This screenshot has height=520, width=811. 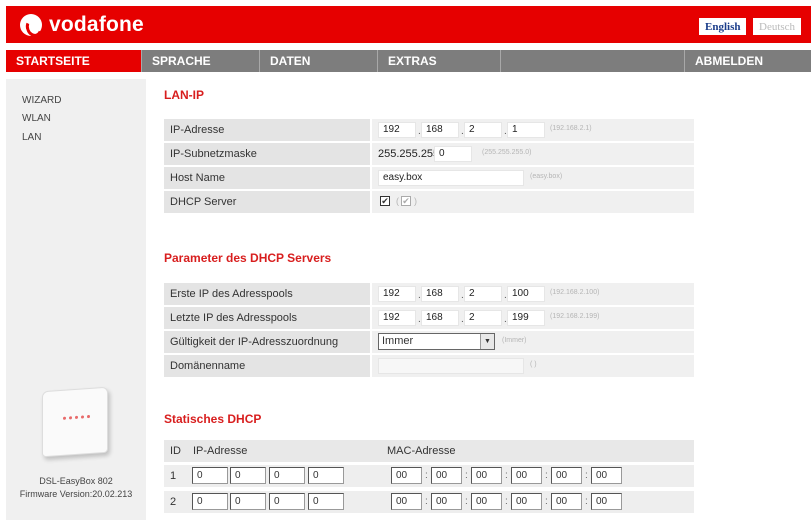 What do you see at coordinates (267, 318) in the screenshot?
I see `pool-end-label: Letzte IP des Adresspools` at bounding box center [267, 318].